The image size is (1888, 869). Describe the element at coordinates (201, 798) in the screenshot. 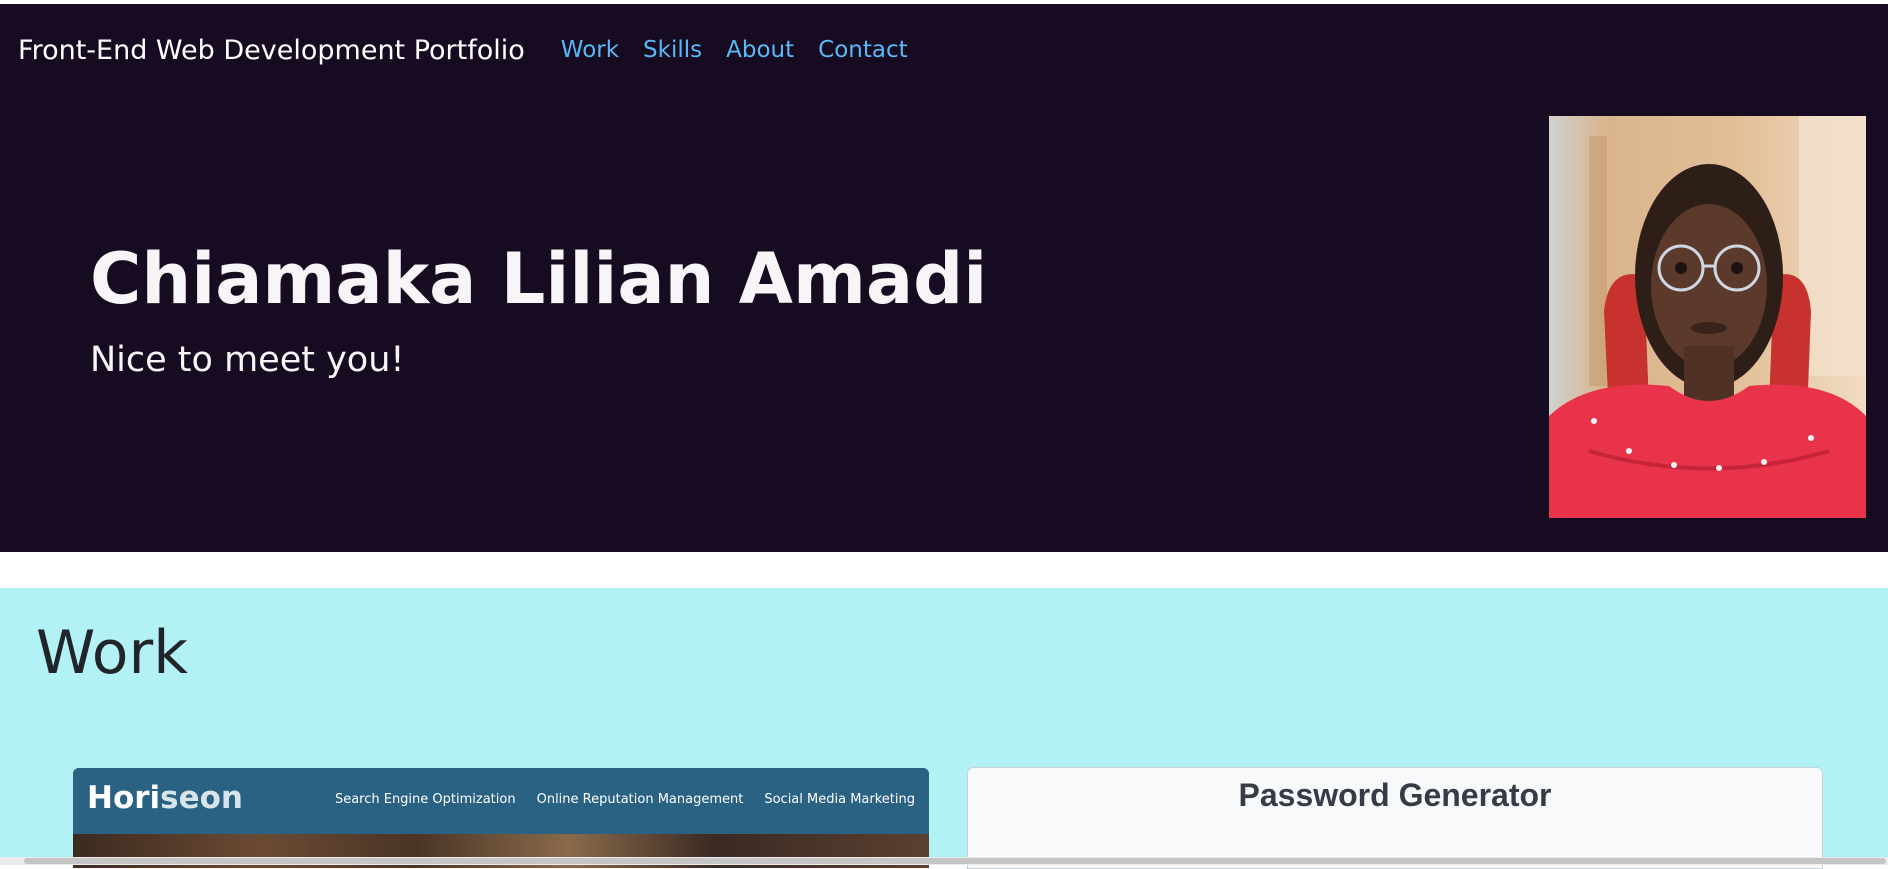

I see `horiseon-logo-accent: seon` at that location.